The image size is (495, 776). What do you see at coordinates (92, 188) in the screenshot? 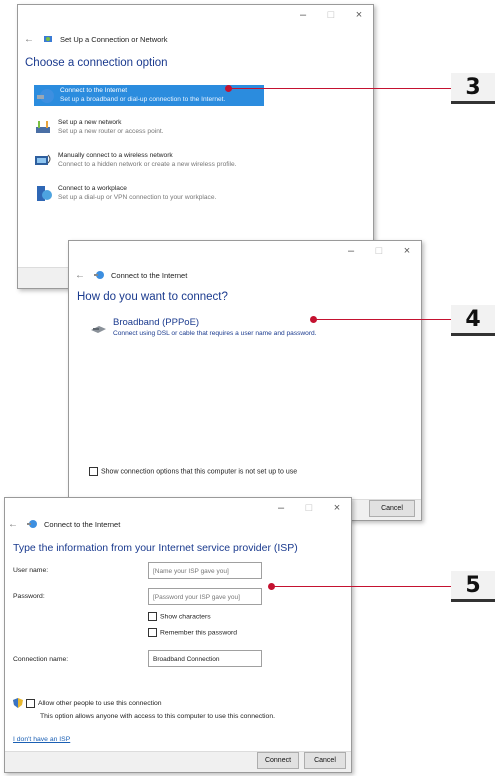
I see `option-title: Connect to a workplace` at bounding box center [92, 188].